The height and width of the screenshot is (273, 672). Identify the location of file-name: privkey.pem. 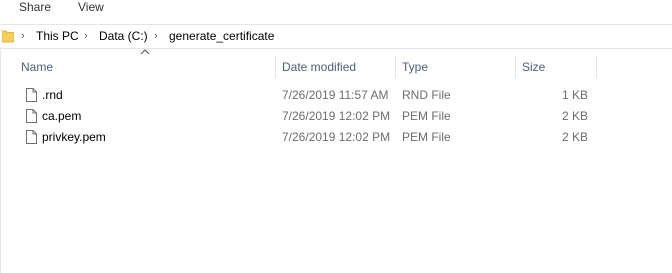
(74, 137).